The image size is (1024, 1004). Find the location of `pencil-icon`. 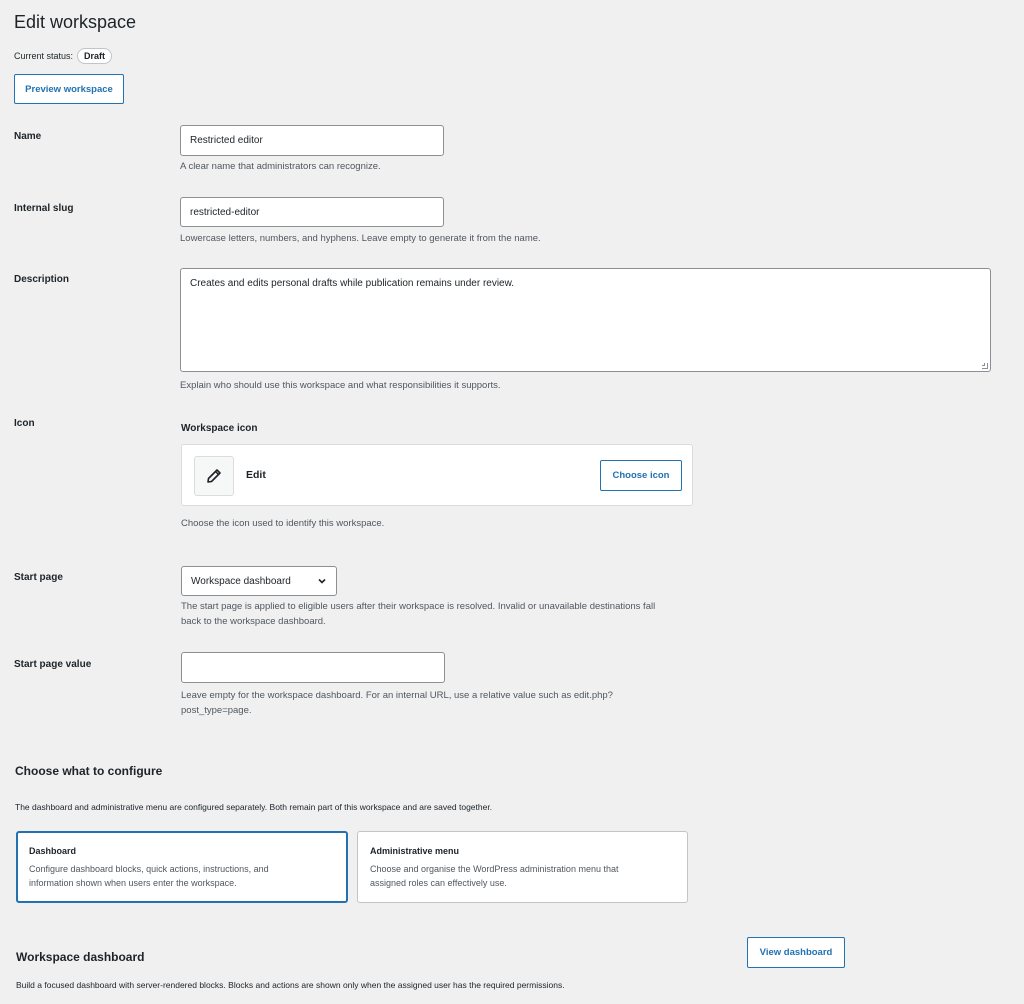

pencil-icon is located at coordinates (214, 476).